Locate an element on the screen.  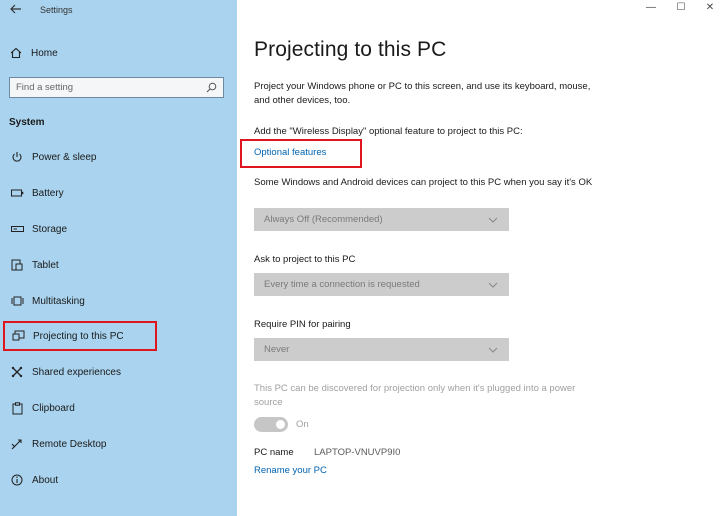
app-title: Settings is located at coordinates (56, 10).